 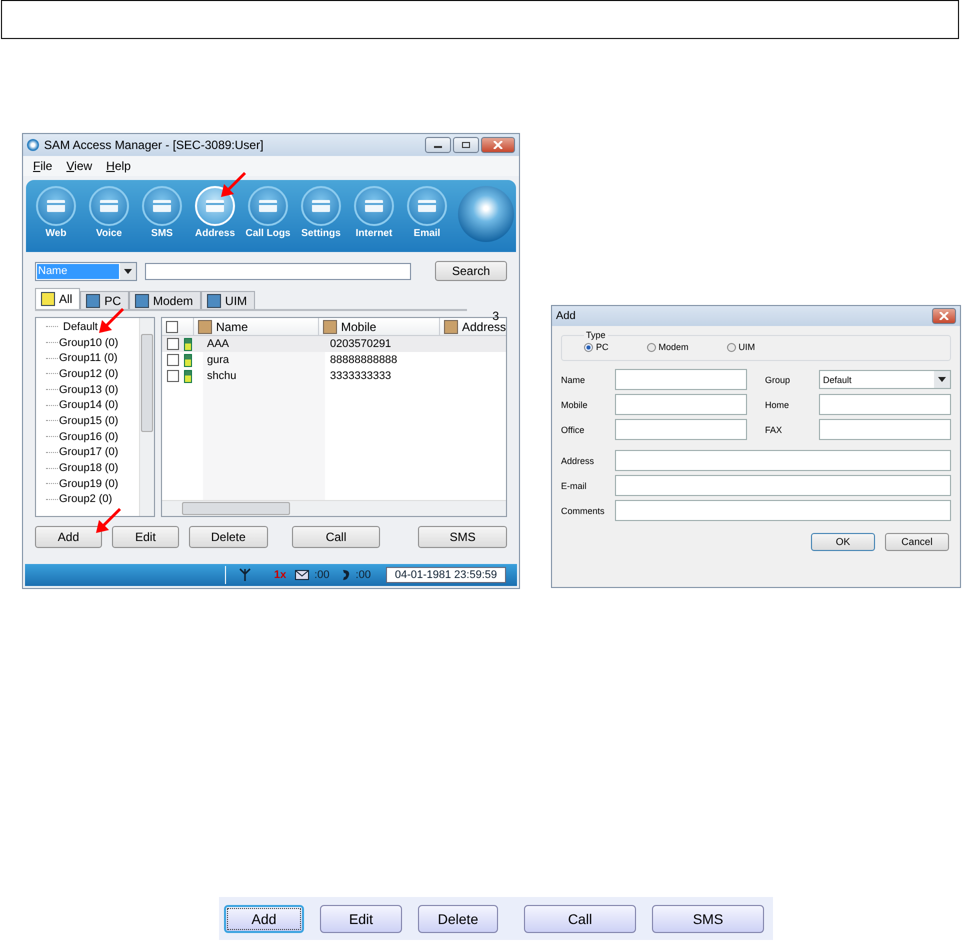 I want to click on group-item: Group19 (0), so click(x=88, y=484).